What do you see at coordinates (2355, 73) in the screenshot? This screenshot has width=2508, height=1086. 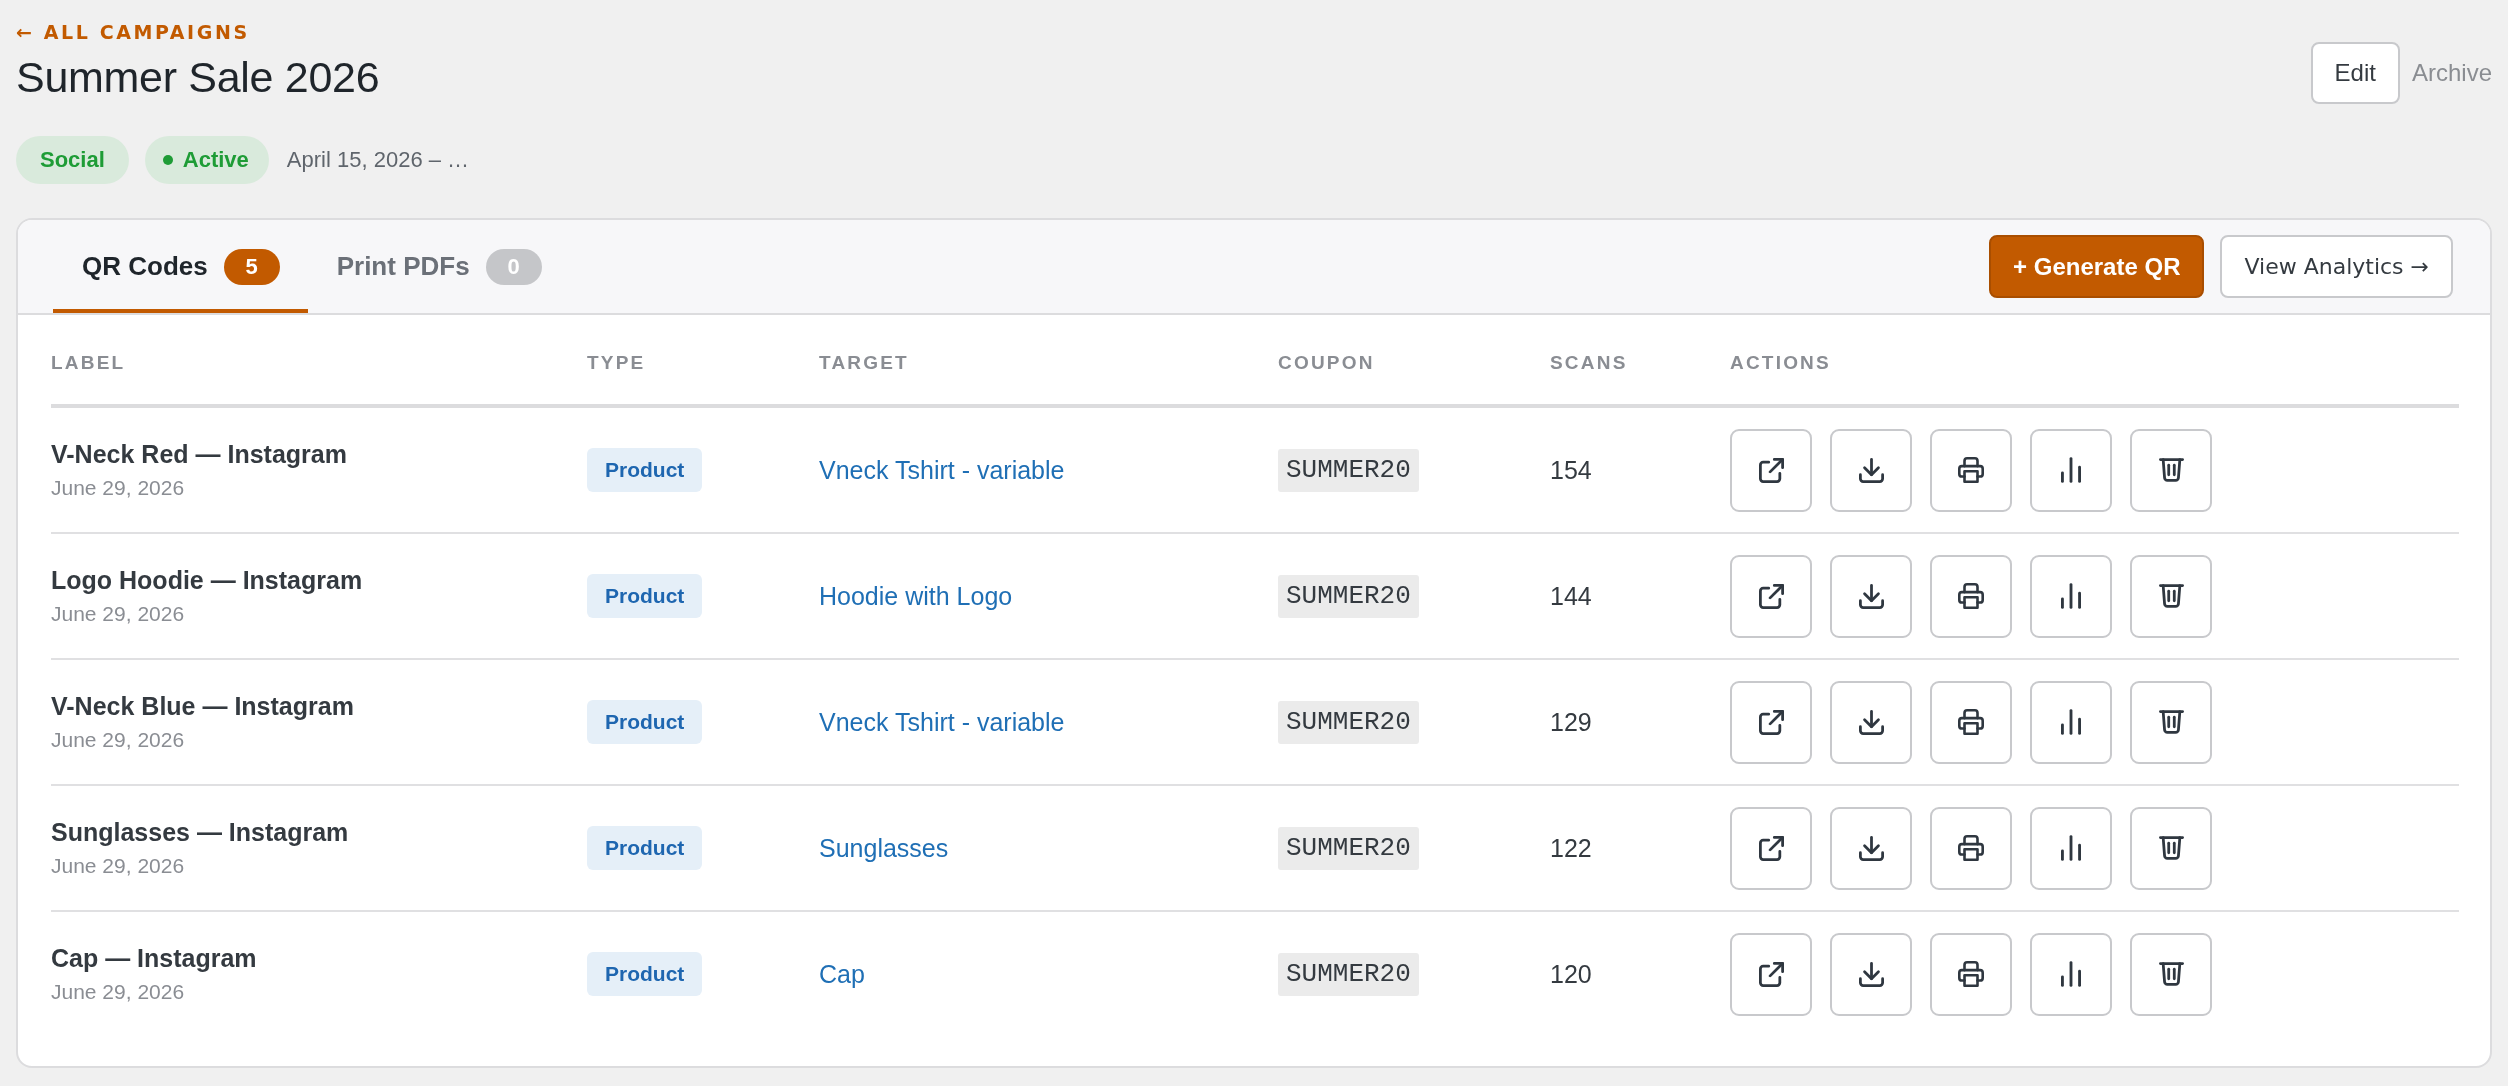 I see `edit-button: Edit` at bounding box center [2355, 73].